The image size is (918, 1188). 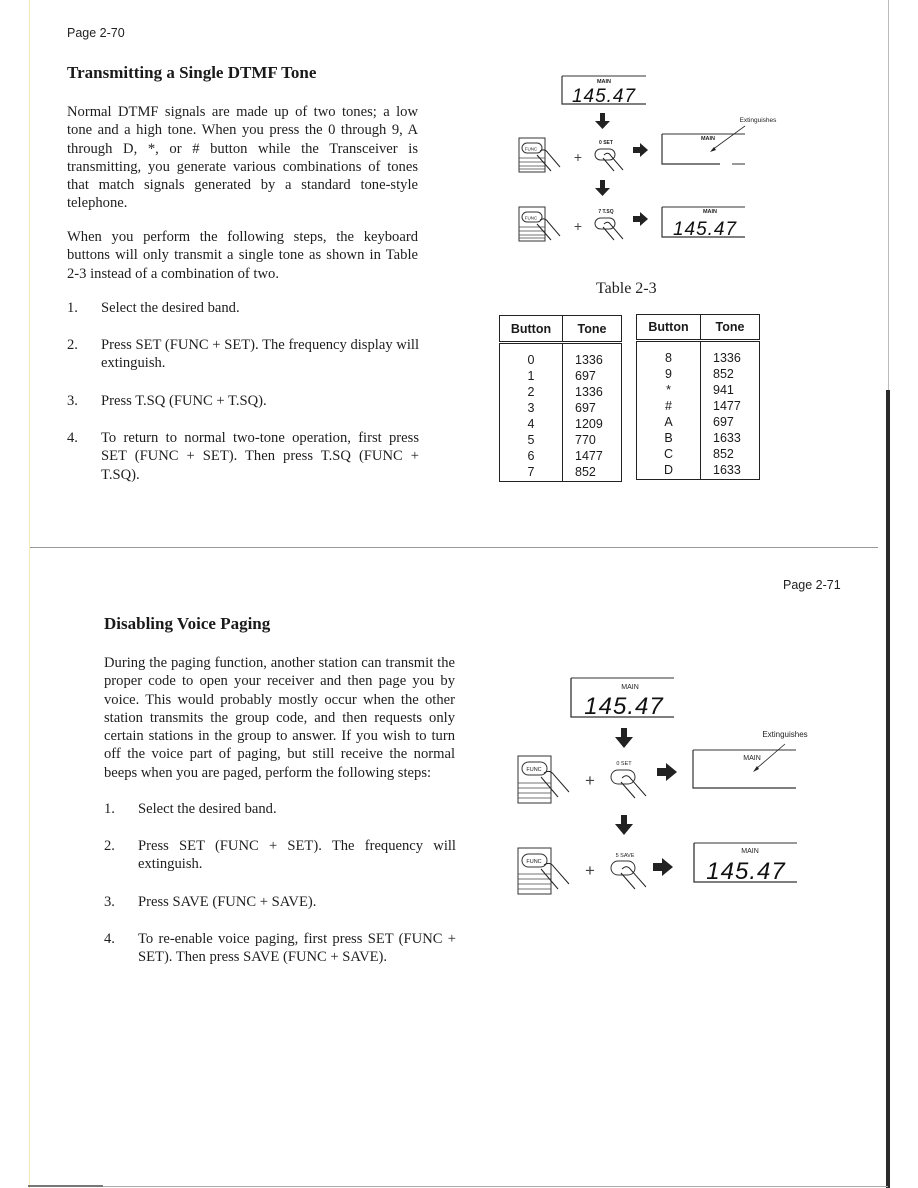 What do you see at coordinates (72, 345) in the screenshot?
I see `step-number: 2.` at bounding box center [72, 345].